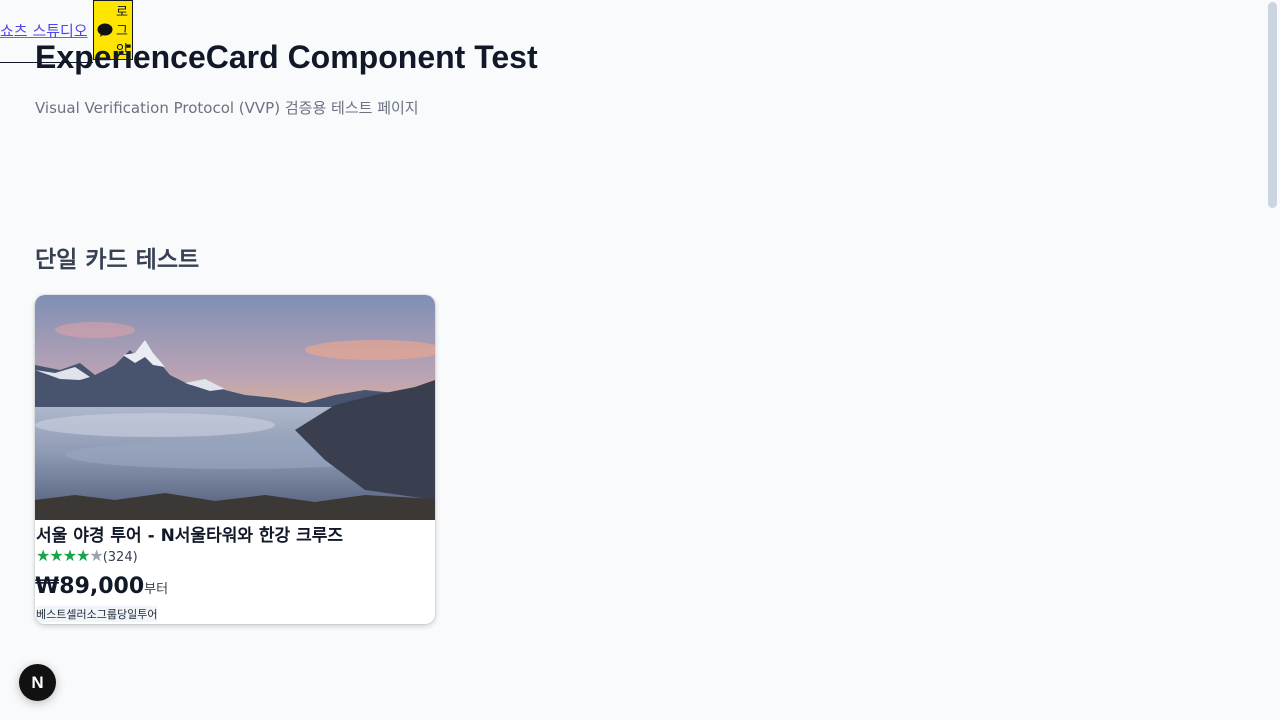 Image resolution: width=1280 pixels, height=720 pixels. What do you see at coordinates (286, 57) in the screenshot?
I see `page-title: ExperienceCard Component Test` at bounding box center [286, 57].